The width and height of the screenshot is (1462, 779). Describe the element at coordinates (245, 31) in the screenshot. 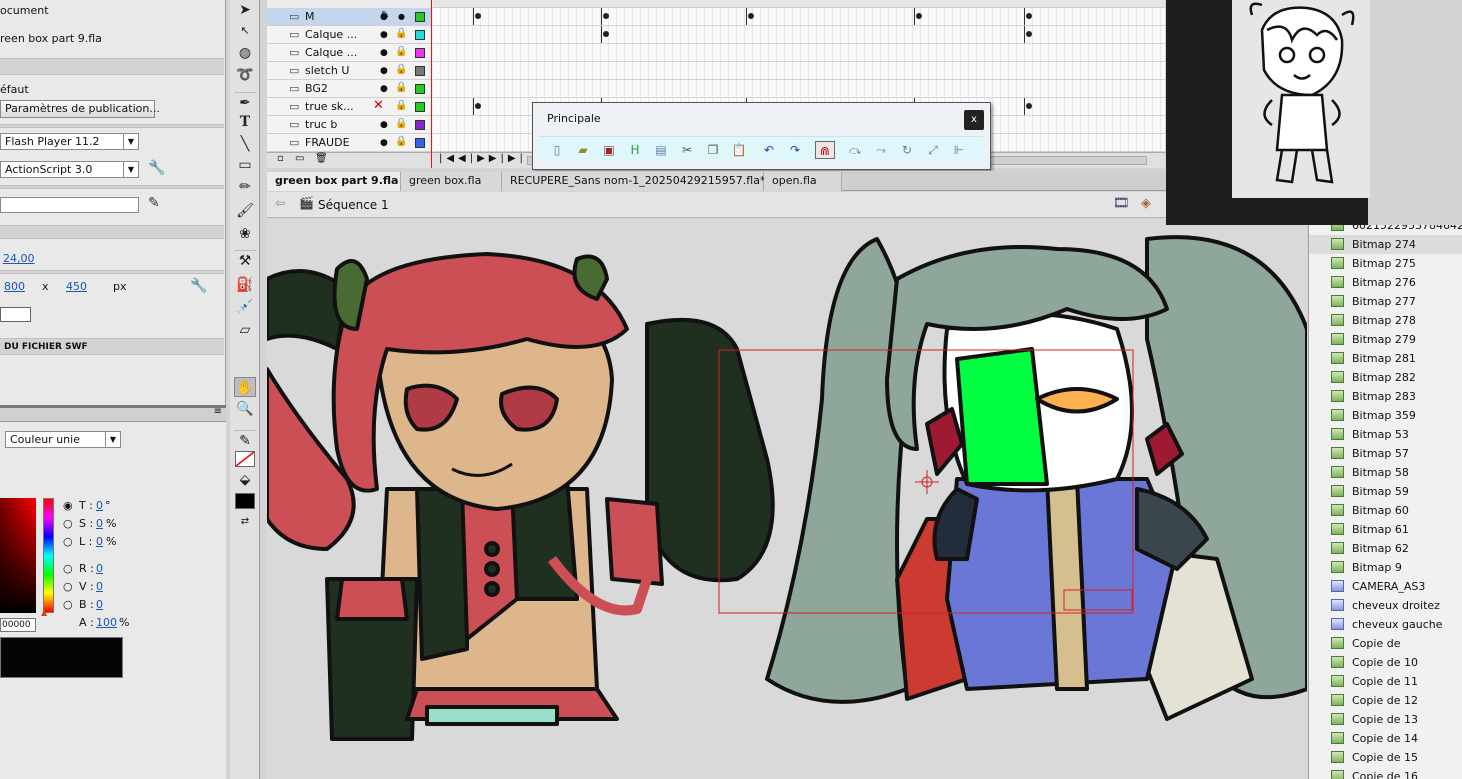

I see `subselection-tool-icon: ↖` at that location.